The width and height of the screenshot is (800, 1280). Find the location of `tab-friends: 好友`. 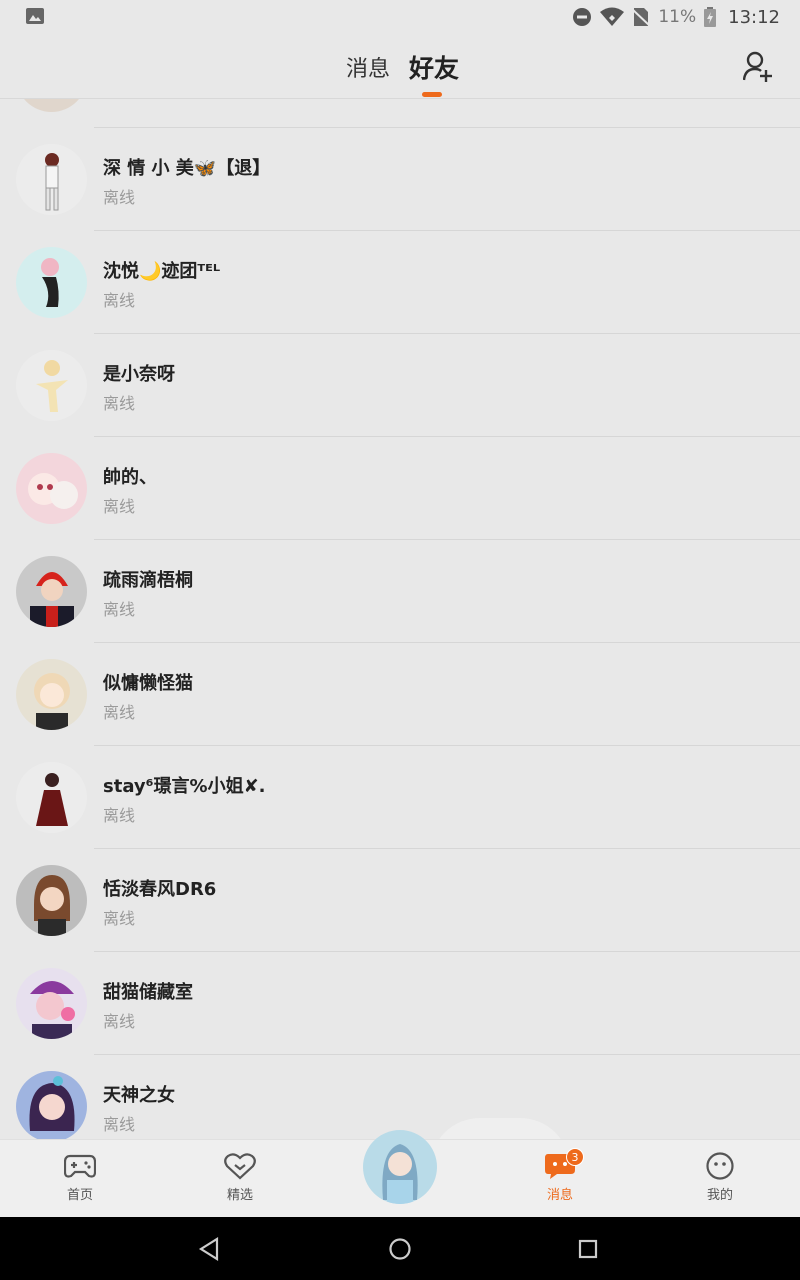

tab-friends: 好友 is located at coordinates (434, 67).